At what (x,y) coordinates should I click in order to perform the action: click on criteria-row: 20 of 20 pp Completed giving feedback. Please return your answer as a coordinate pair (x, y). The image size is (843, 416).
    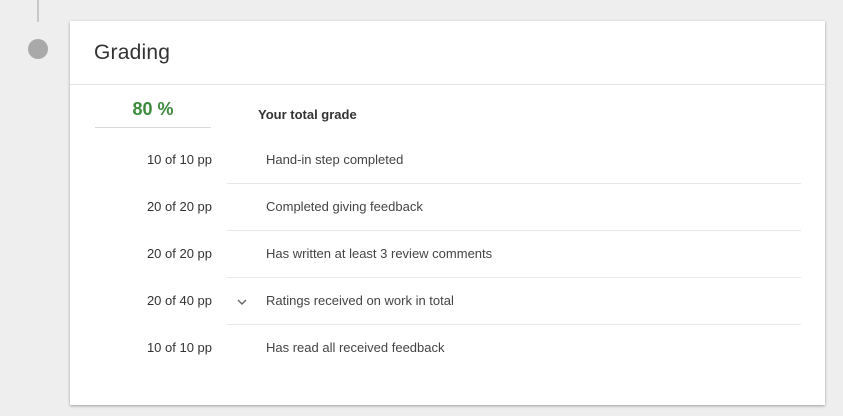
    Looking at the image, I should click on (447, 207).